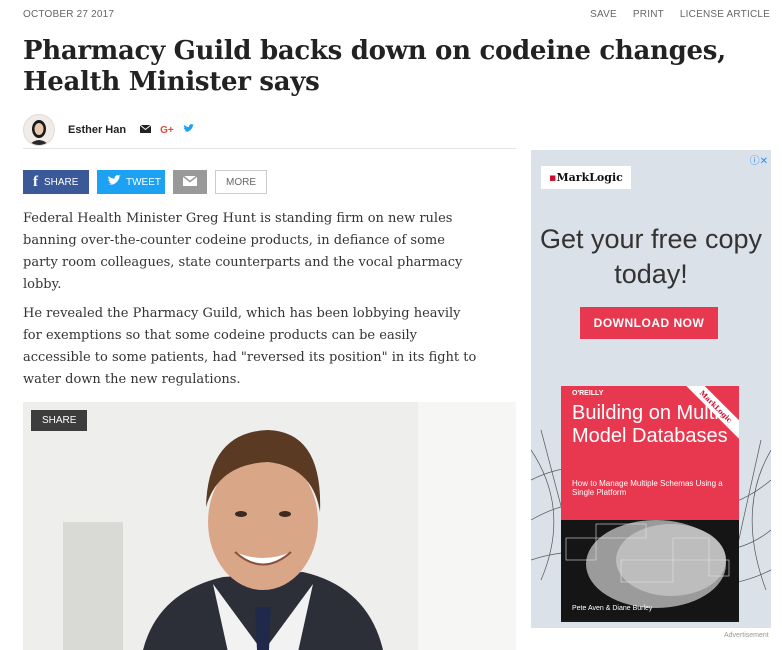 Image resolution: width=782 pixels, height=650 pixels. I want to click on article-actions: SAVE PRINT LICENSE ARTICLE, so click(680, 14).